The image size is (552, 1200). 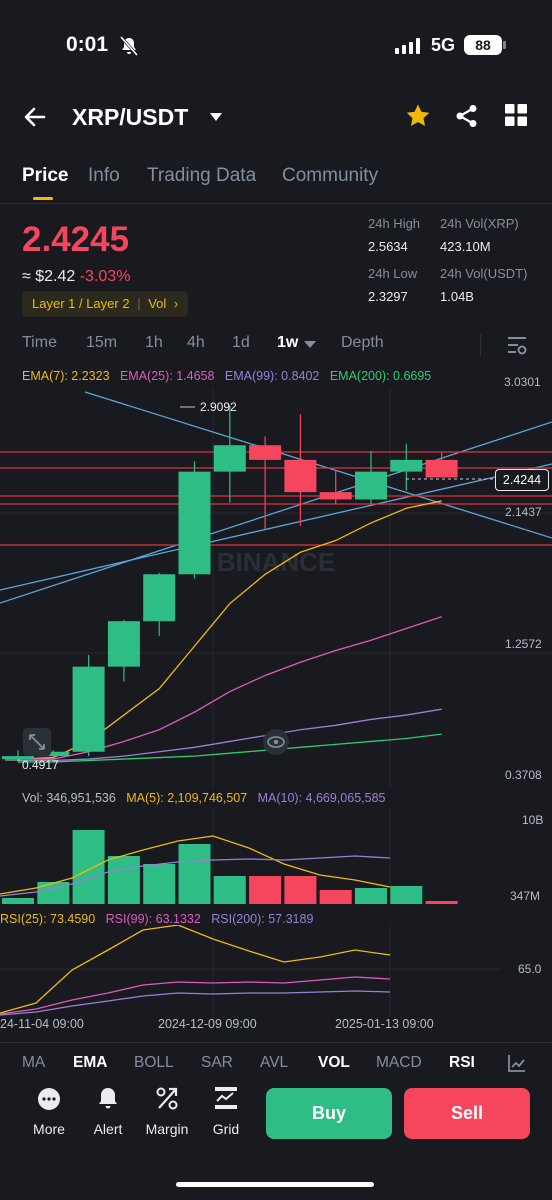 I want to click on indicator-ema: EMA, so click(x=90, y=1063).